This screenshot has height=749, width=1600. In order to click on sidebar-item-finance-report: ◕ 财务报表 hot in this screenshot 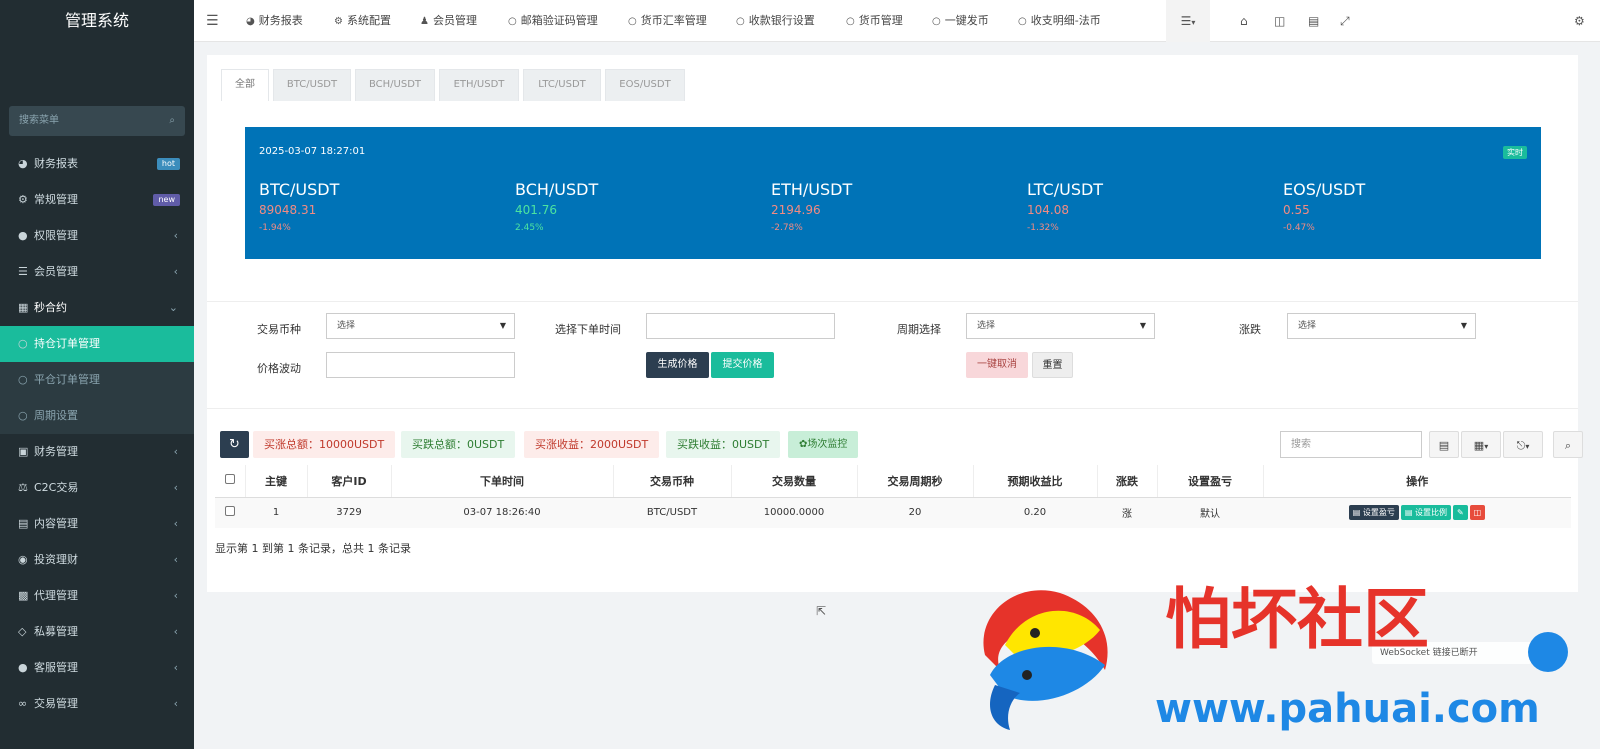, I will do `click(97, 164)`.